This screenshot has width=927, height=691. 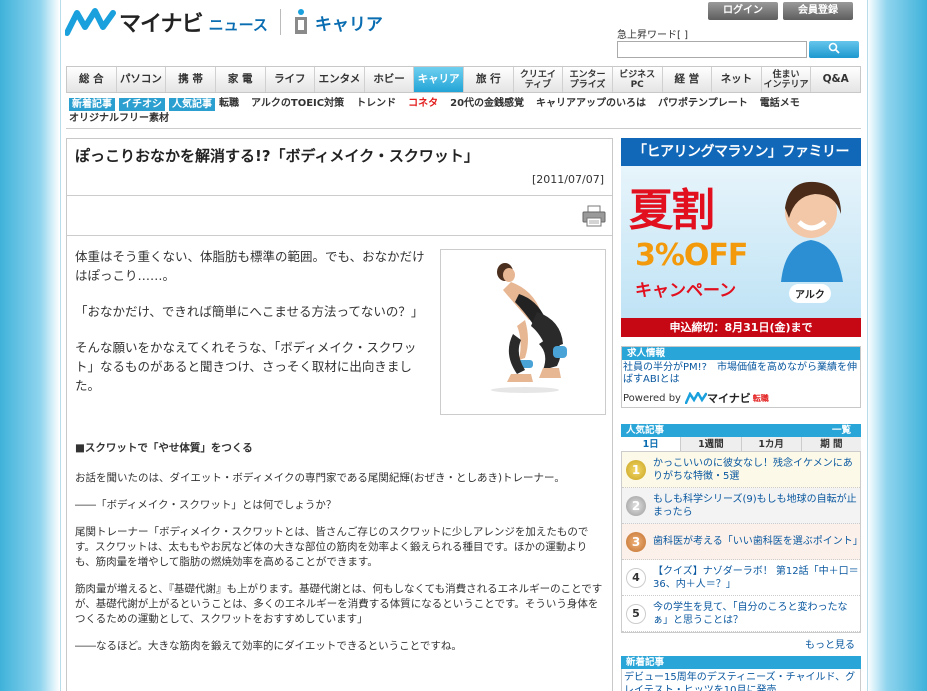 What do you see at coordinates (238, 24) in the screenshot?
I see `logo-sub: ニュース` at bounding box center [238, 24].